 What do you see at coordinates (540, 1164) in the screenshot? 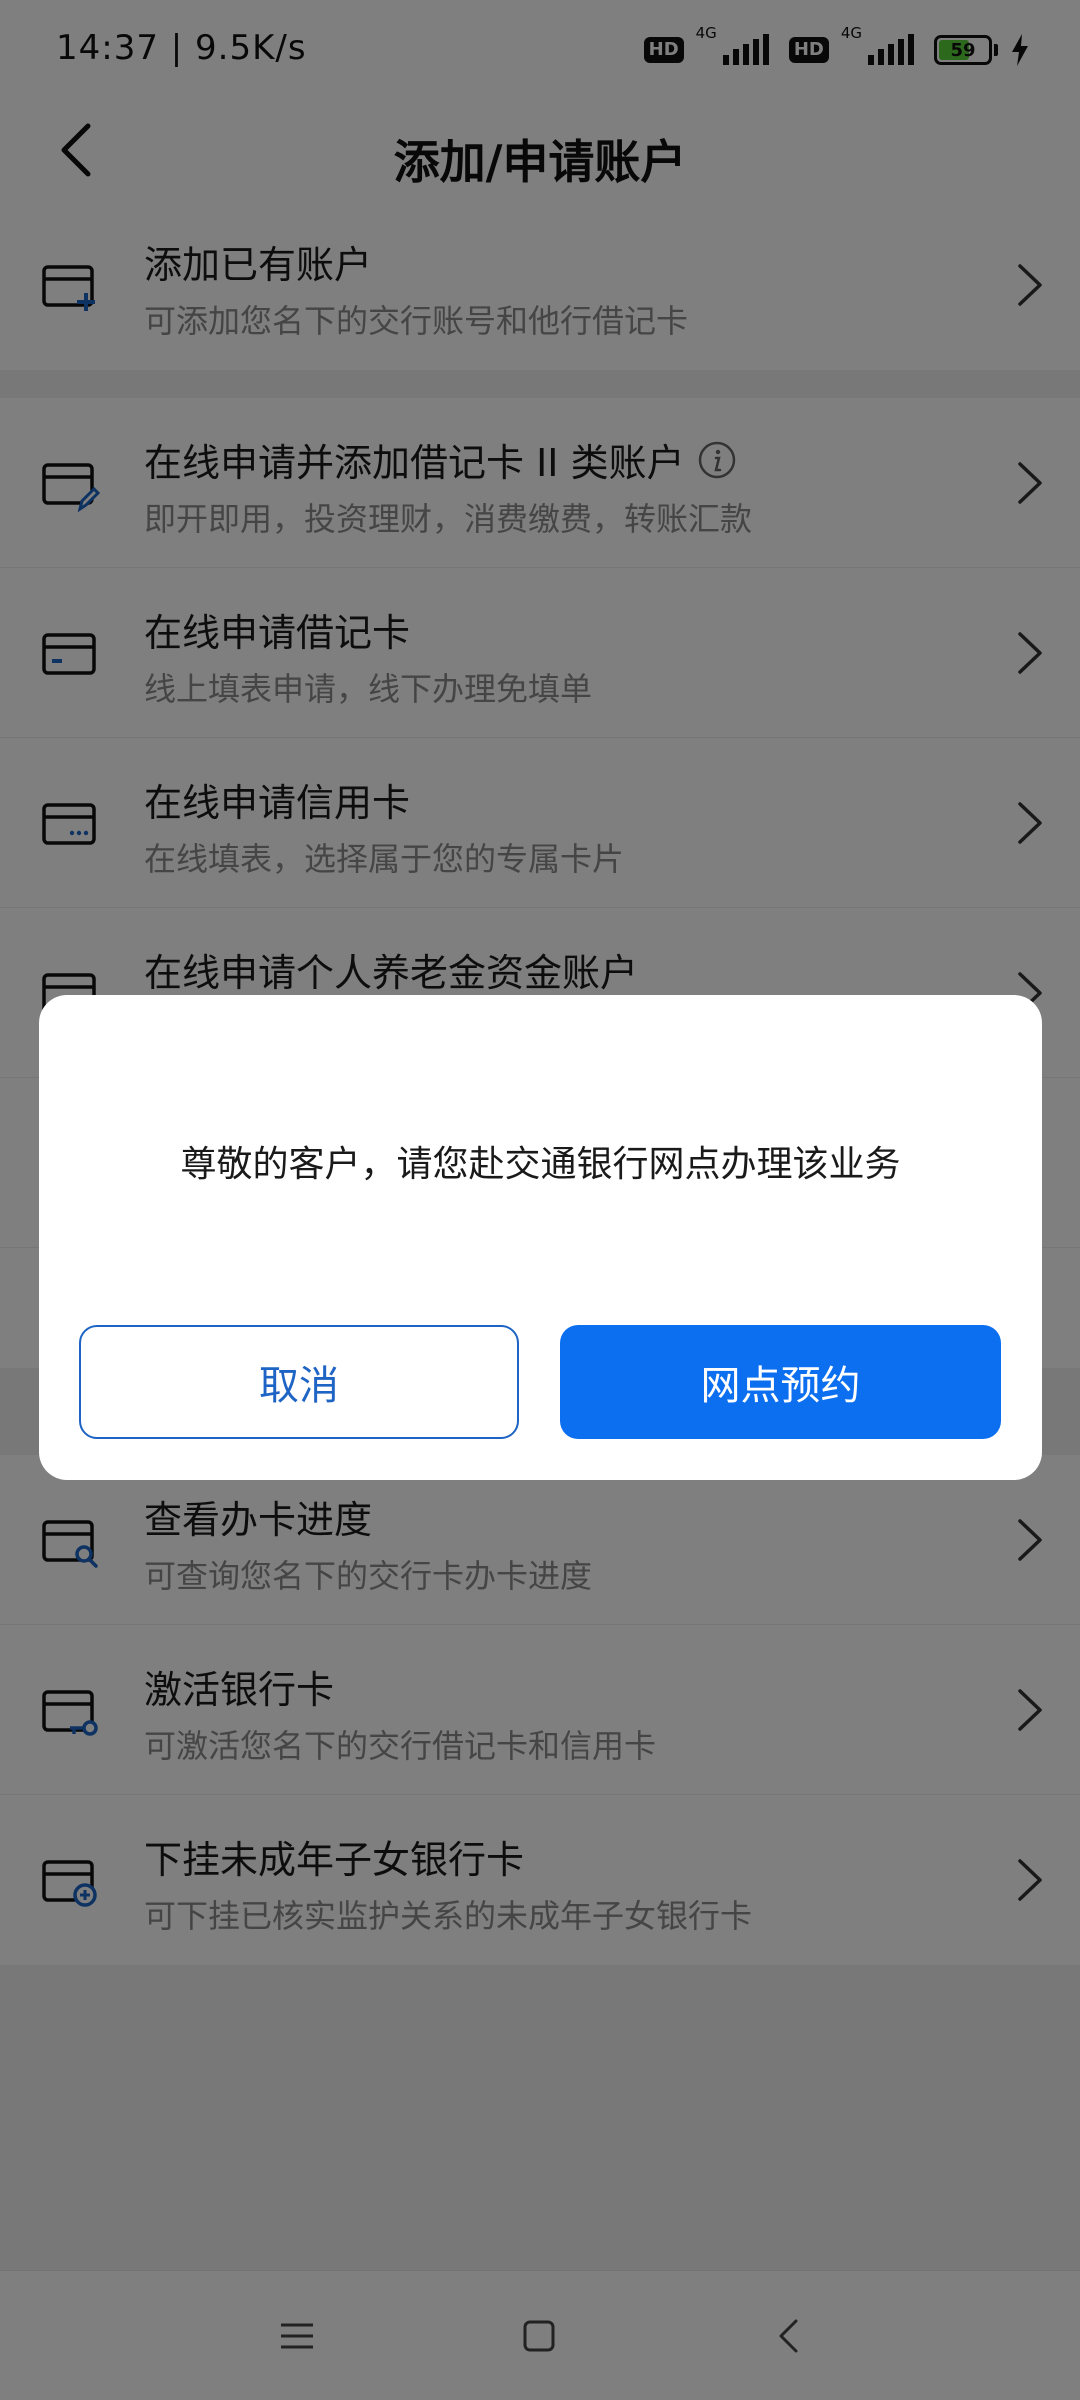
I see `dialog-message: 尊敬的客户，请您赴交通银行网点办理该业务` at bounding box center [540, 1164].